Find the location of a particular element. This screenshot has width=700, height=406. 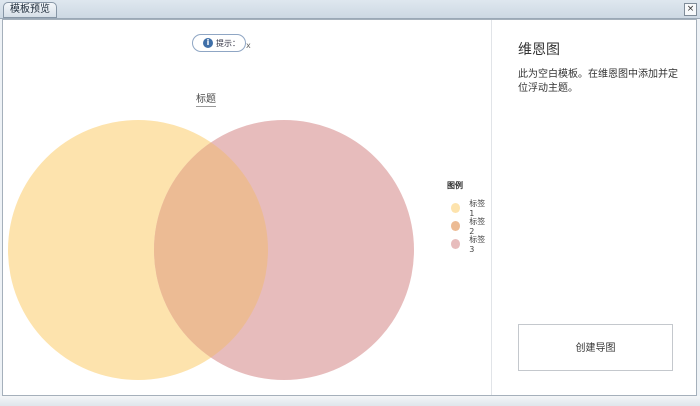

hint-close-icon: x is located at coordinates (248, 45).